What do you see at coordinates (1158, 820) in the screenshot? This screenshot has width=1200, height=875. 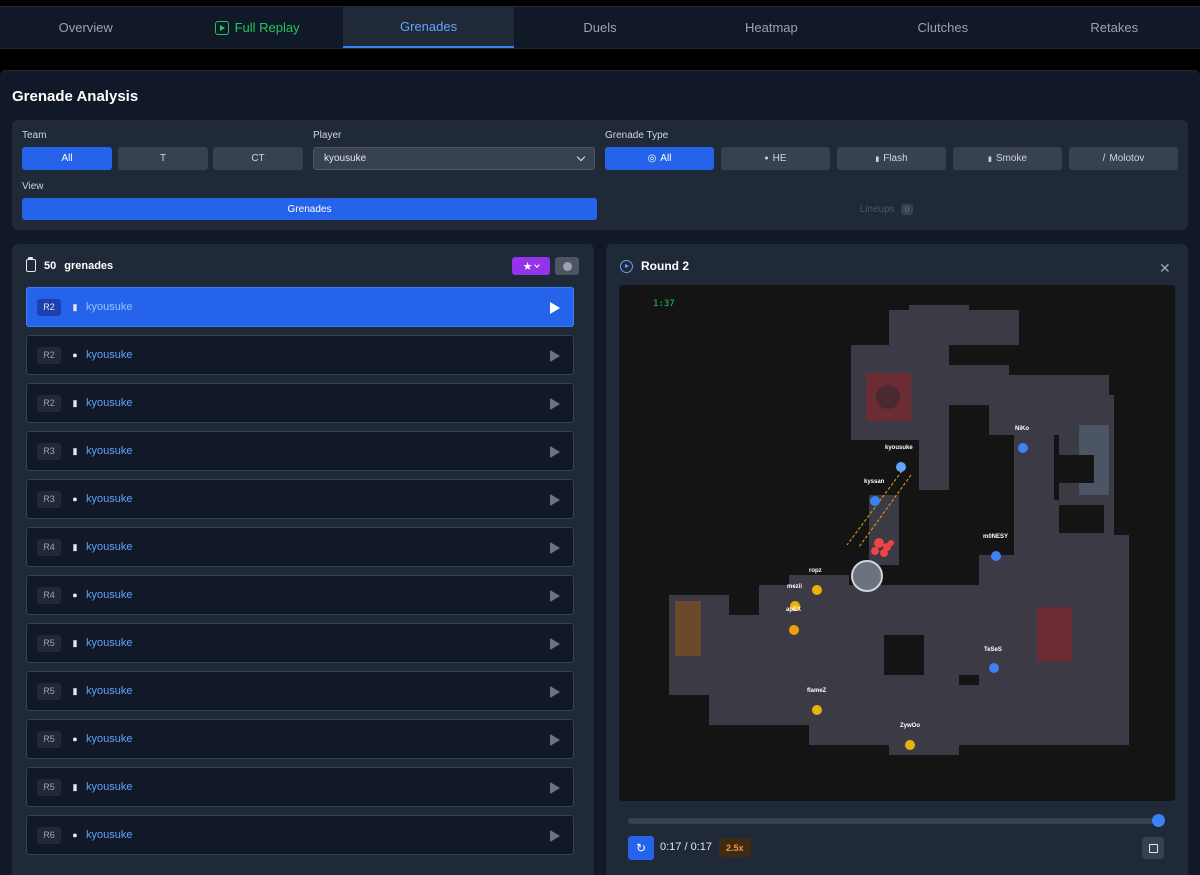 I see `timeline-handle` at bounding box center [1158, 820].